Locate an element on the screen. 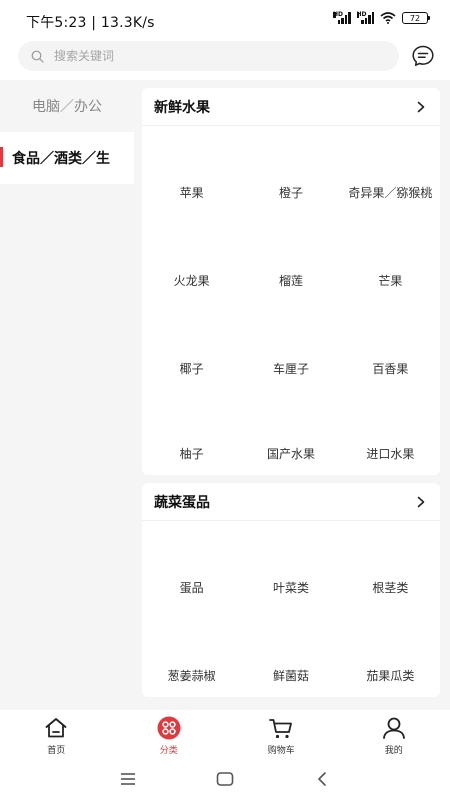 This screenshot has height=800, width=450. battery-level: 72 is located at coordinates (415, 18).